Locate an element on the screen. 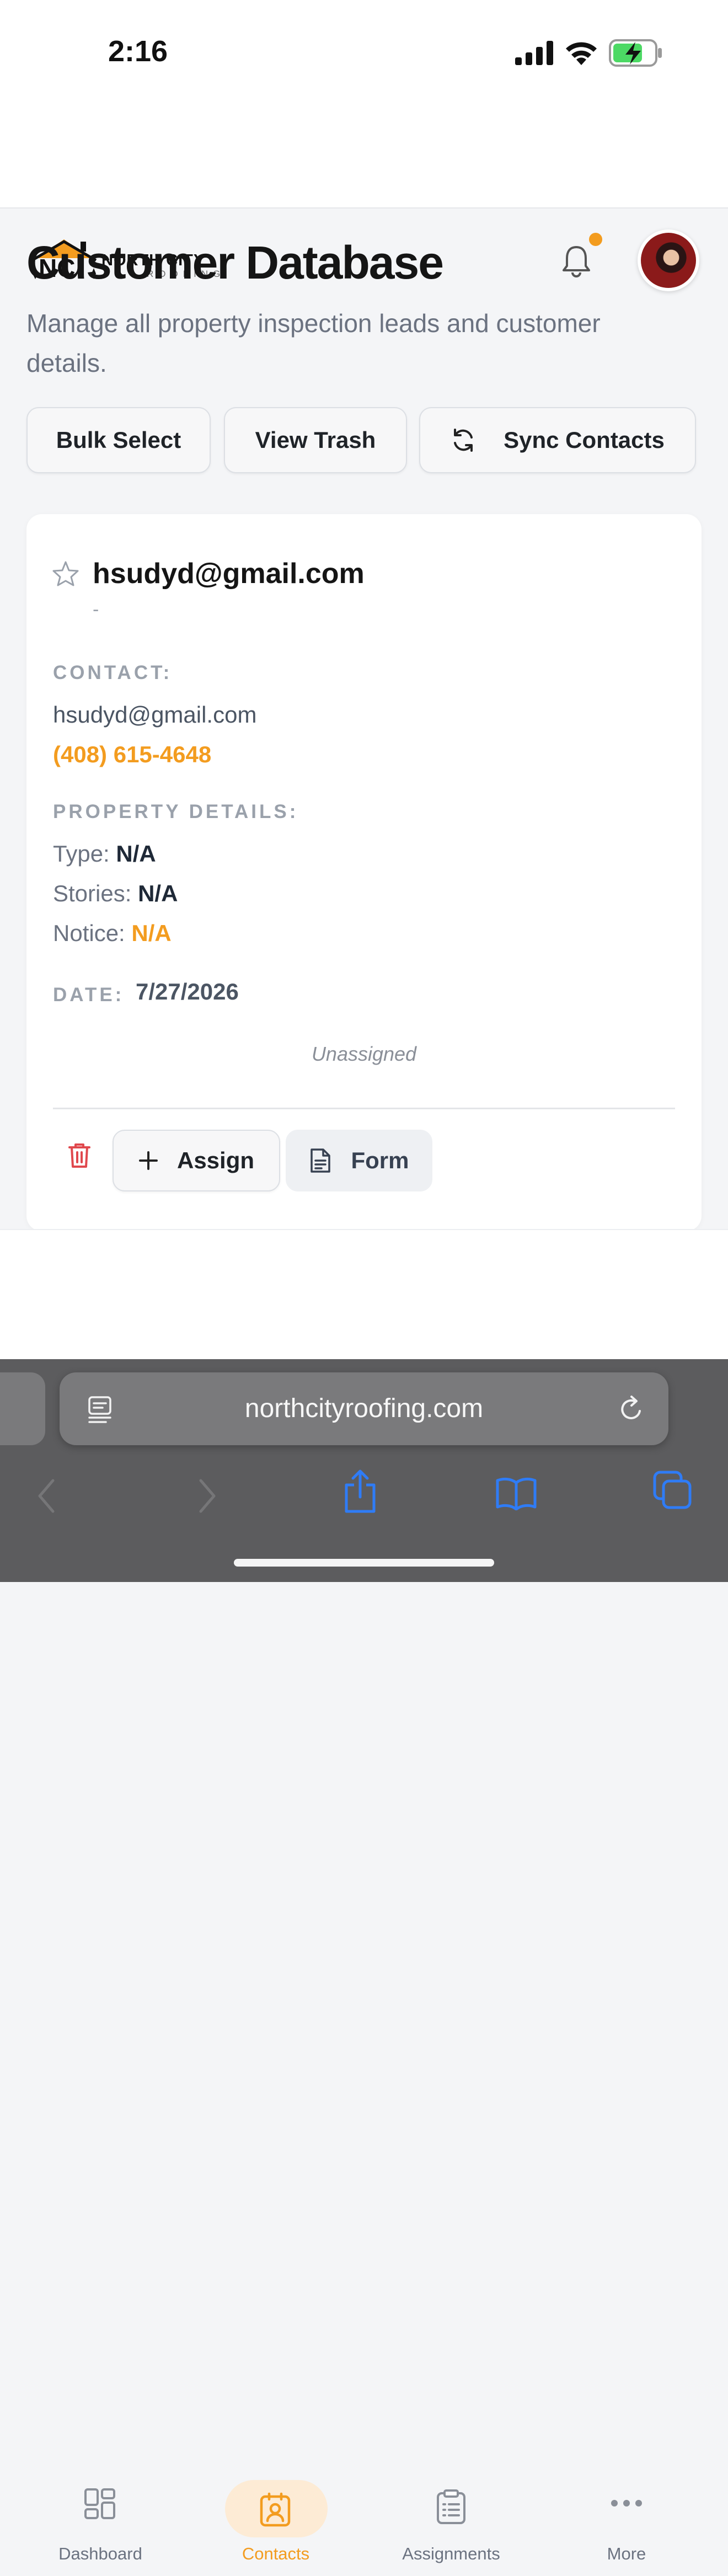  nav-item-dashboard: Dashboard is located at coordinates (100, 2529).